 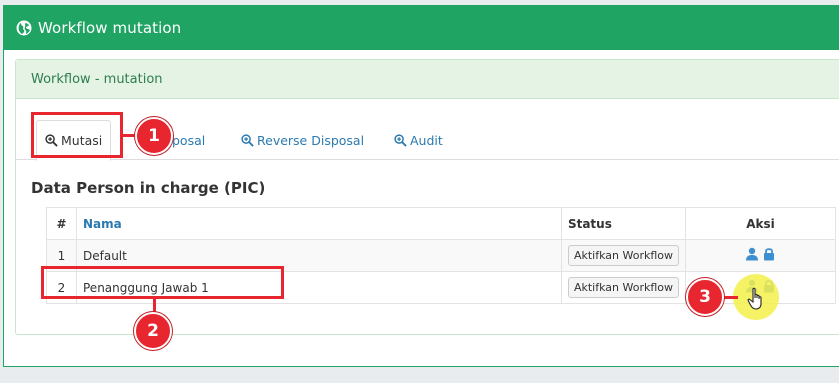 What do you see at coordinates (754, 298) in the screenshot?
I see `hand-cursor-icon` at bounding box center [754, 298].